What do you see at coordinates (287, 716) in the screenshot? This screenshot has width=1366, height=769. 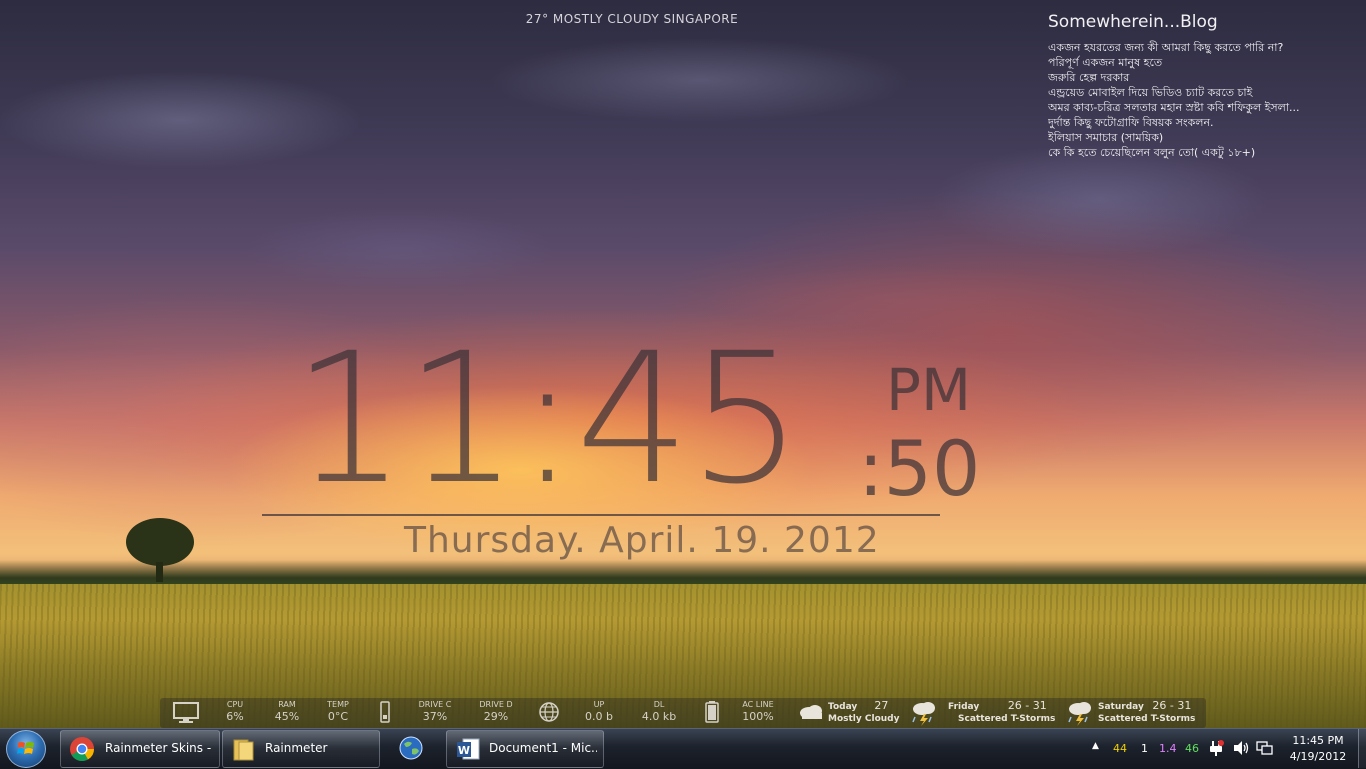 I see `ram-value: 45%` at bounding box center [287, 716].